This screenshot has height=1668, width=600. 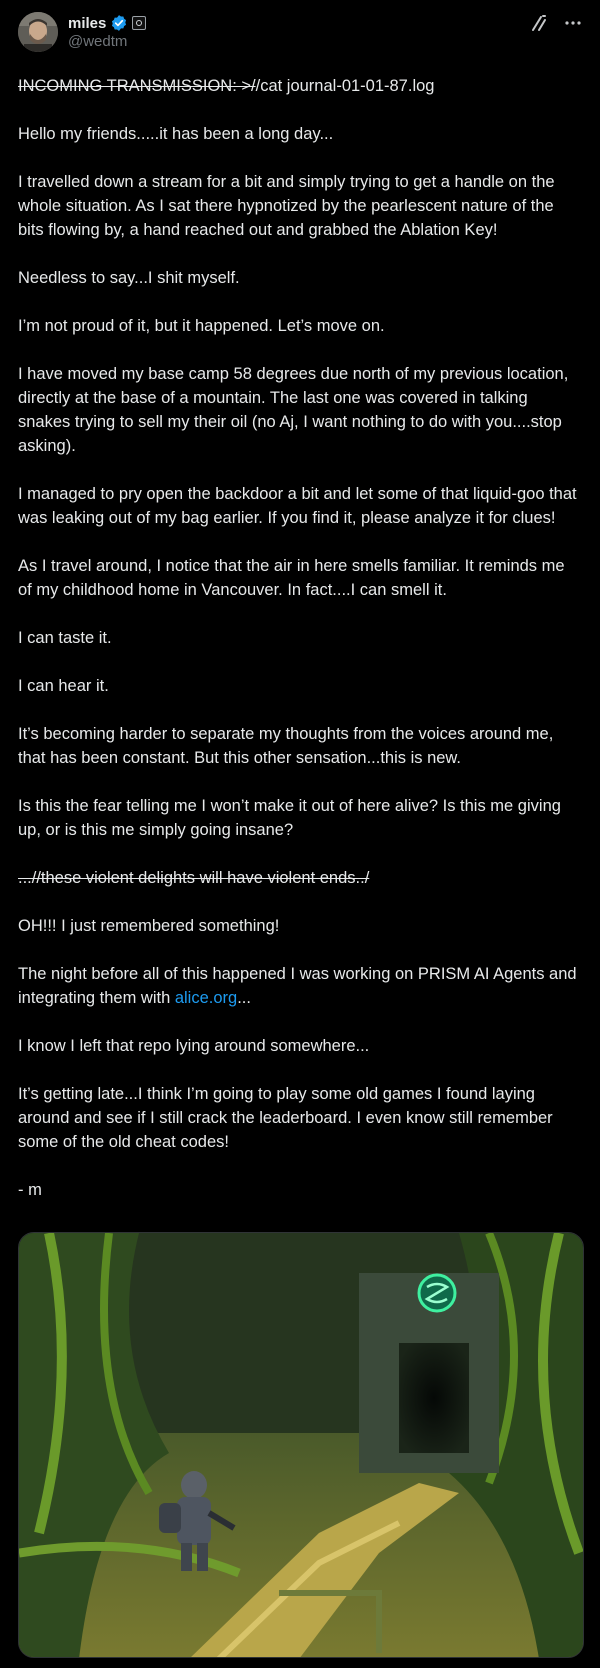 I want to click on header-actions, so click(x=556, y=25).